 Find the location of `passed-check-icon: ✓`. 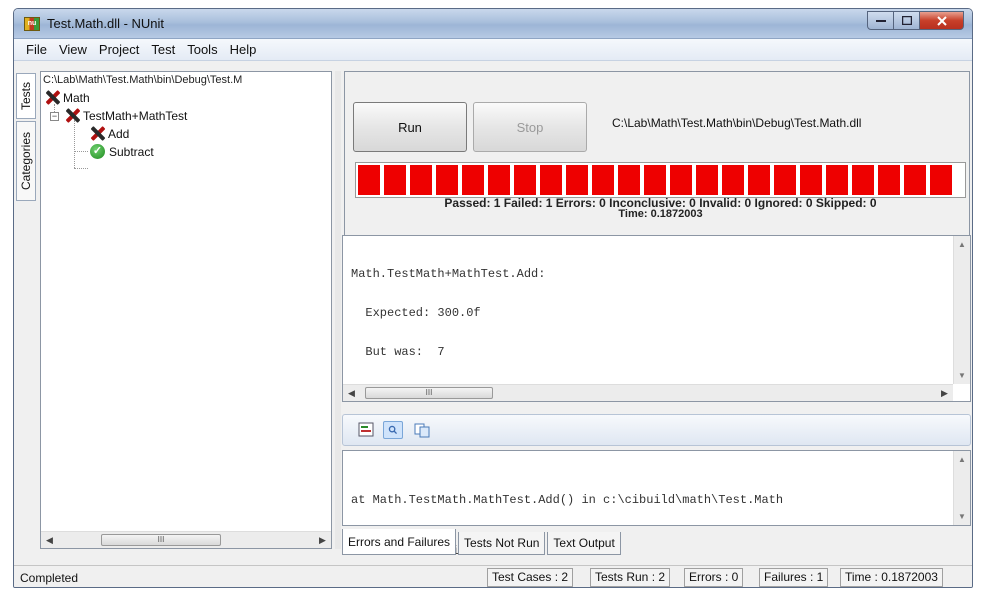

passed-check-icon: ✓ is located at coordinates (97, 151).